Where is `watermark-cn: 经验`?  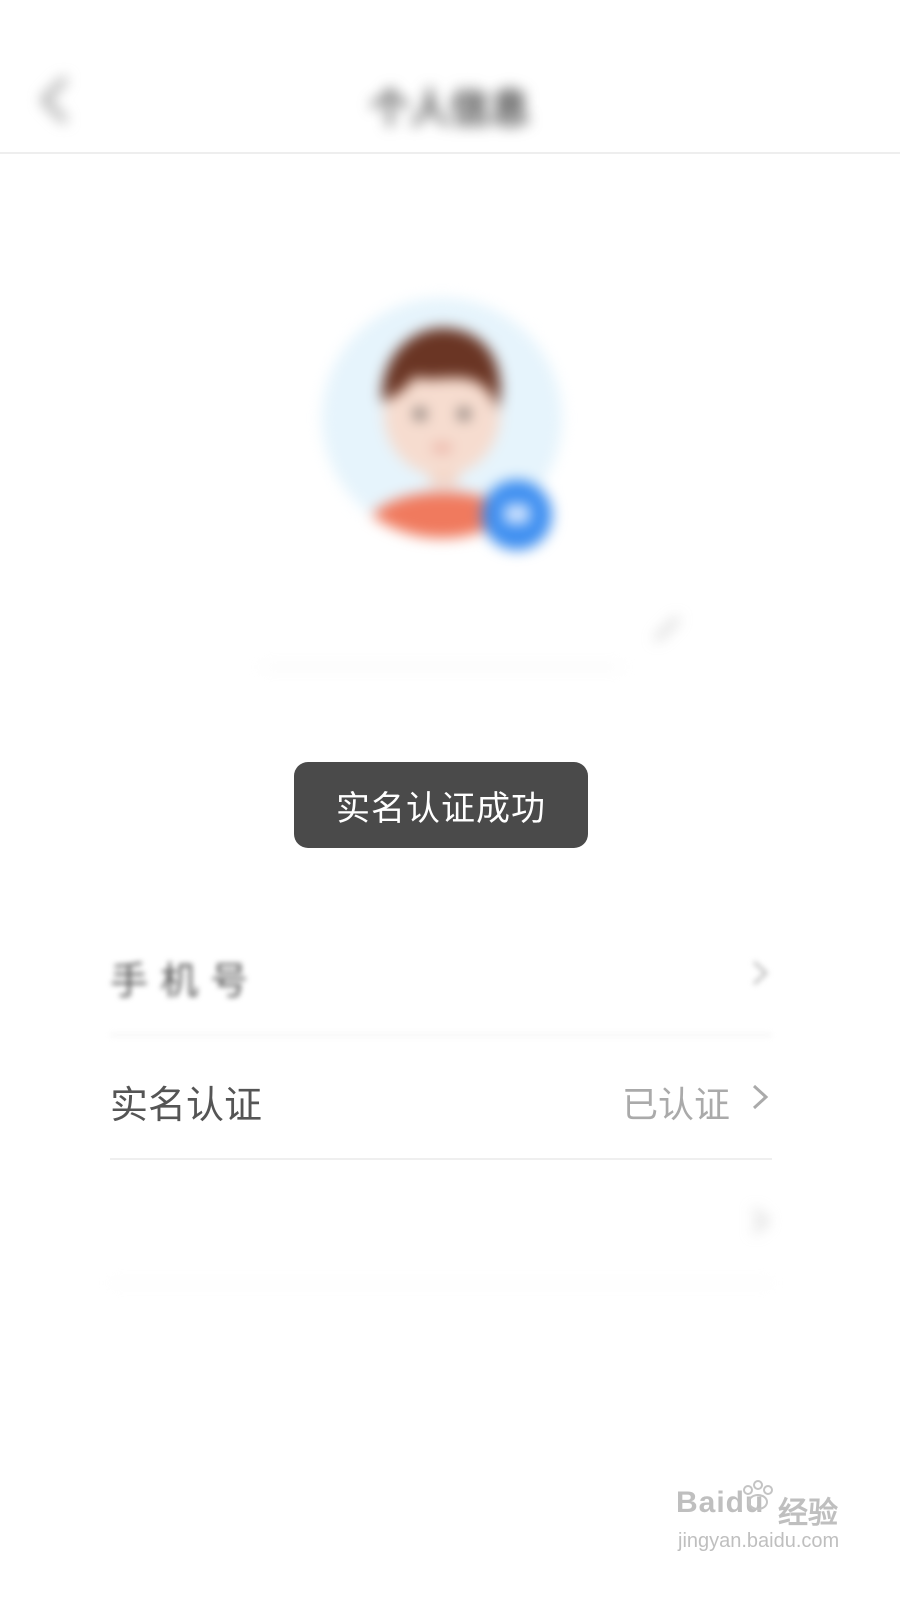
watermark-cn: 经验 is located at coordinates (808, 1513).